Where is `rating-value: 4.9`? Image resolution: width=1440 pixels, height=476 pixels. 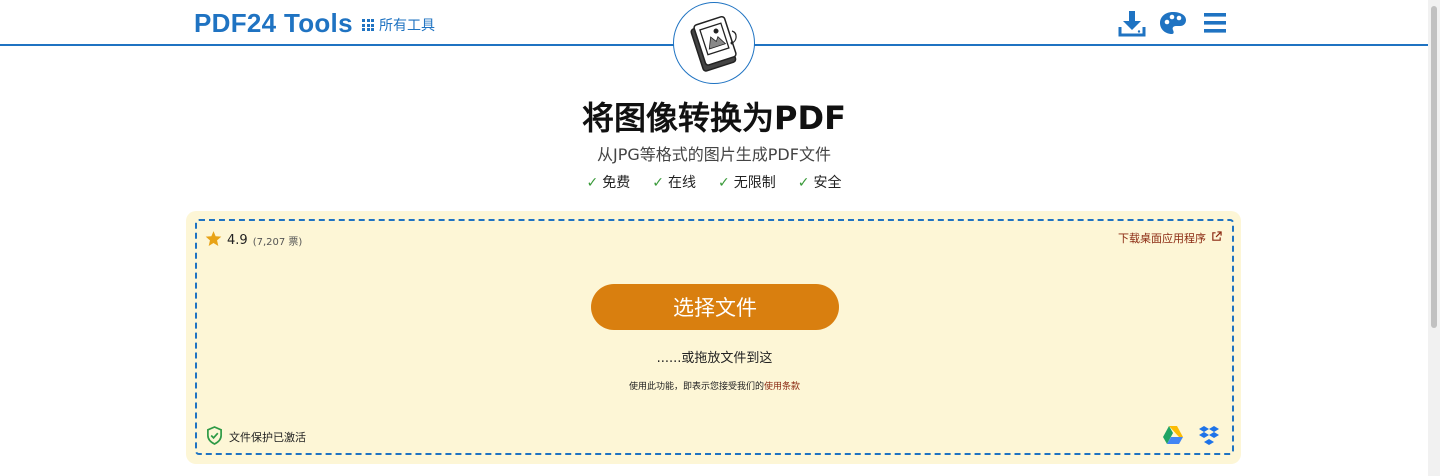 rating-value: 4.9 is located at coordinates (237, 240).